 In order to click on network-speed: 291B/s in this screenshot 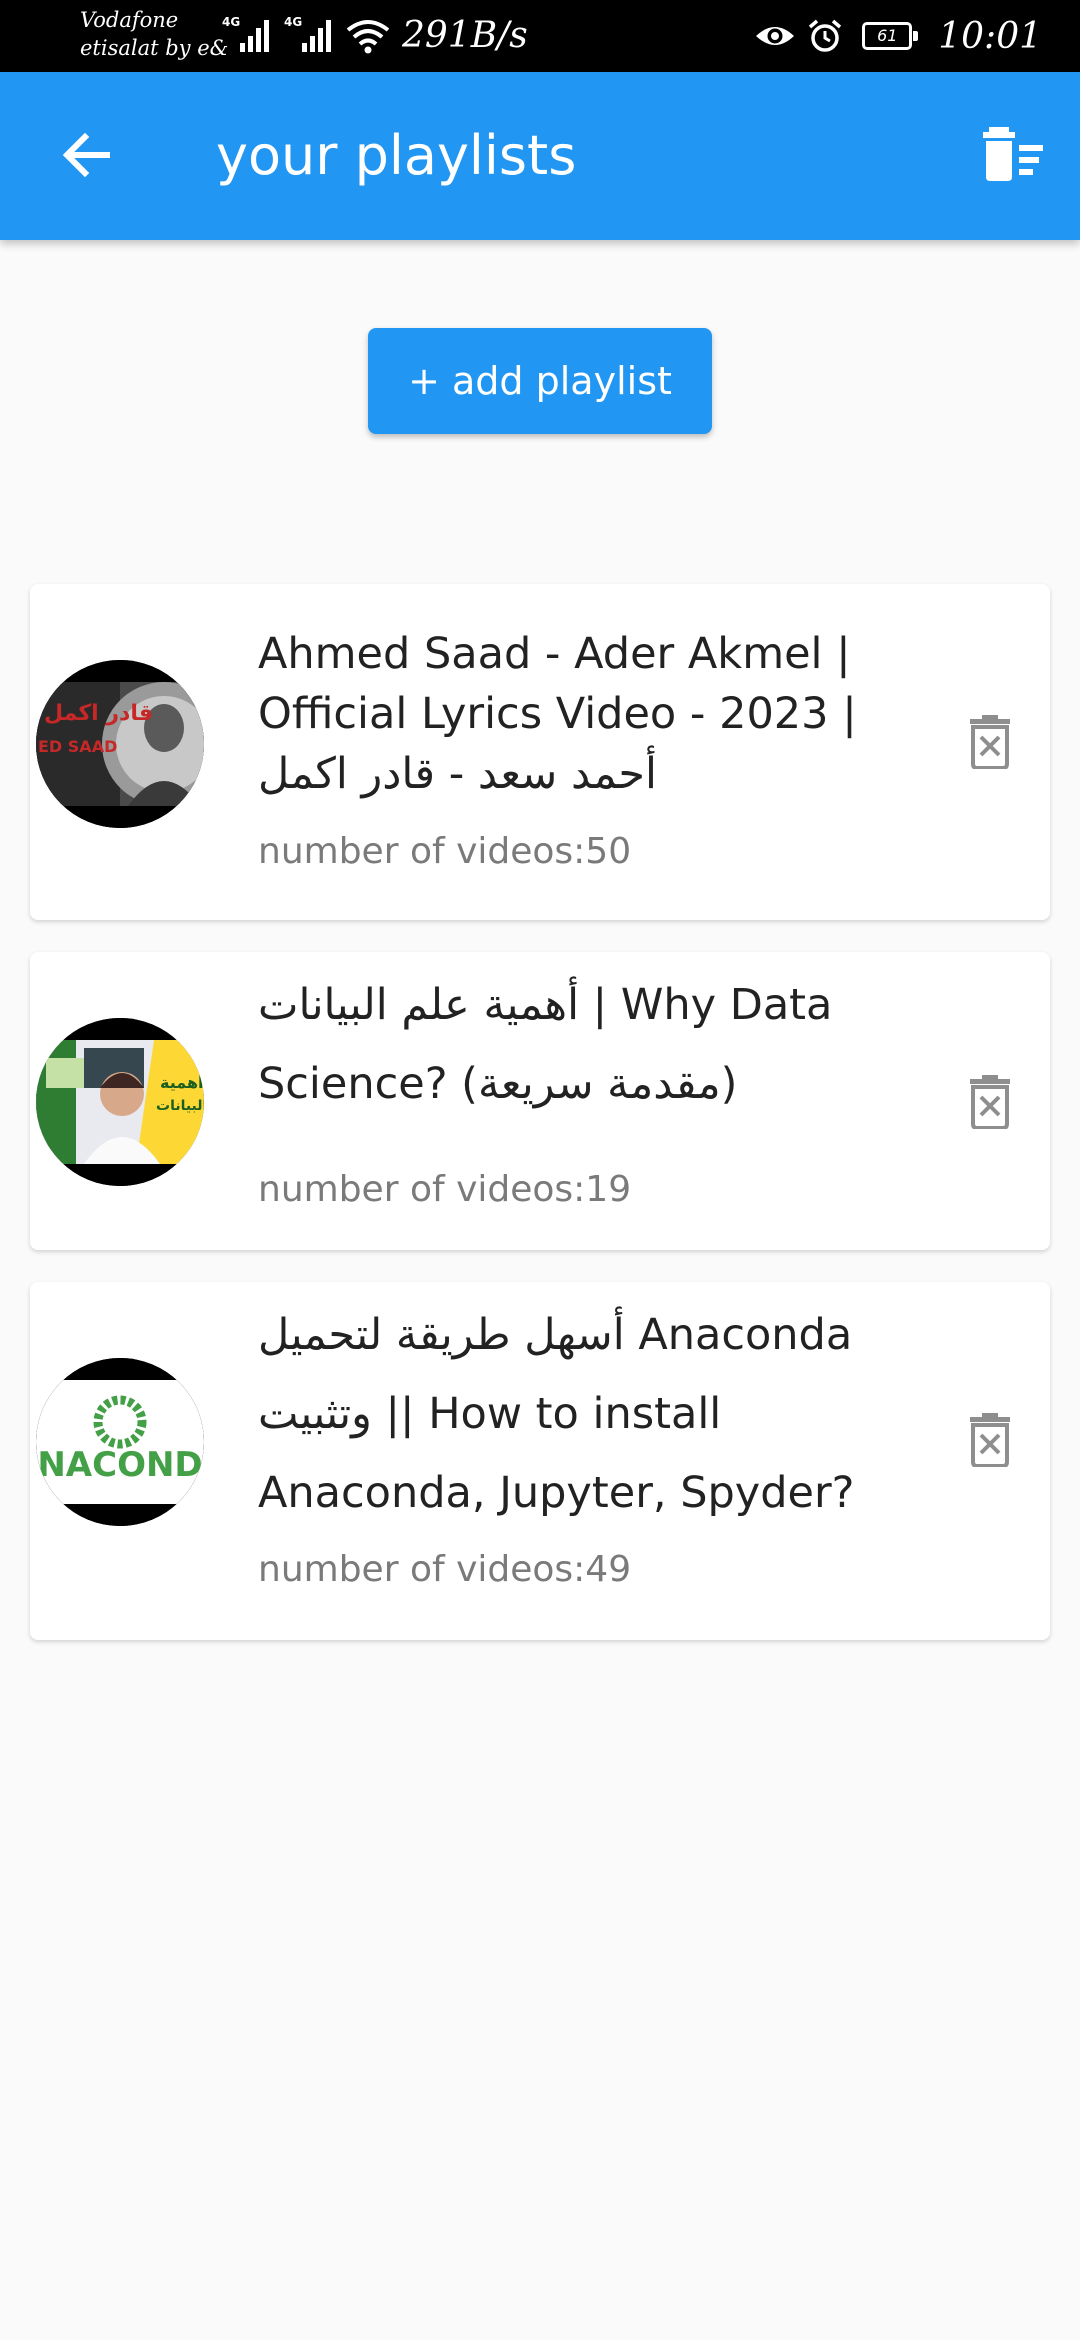, I will do `click(465, 35)`.